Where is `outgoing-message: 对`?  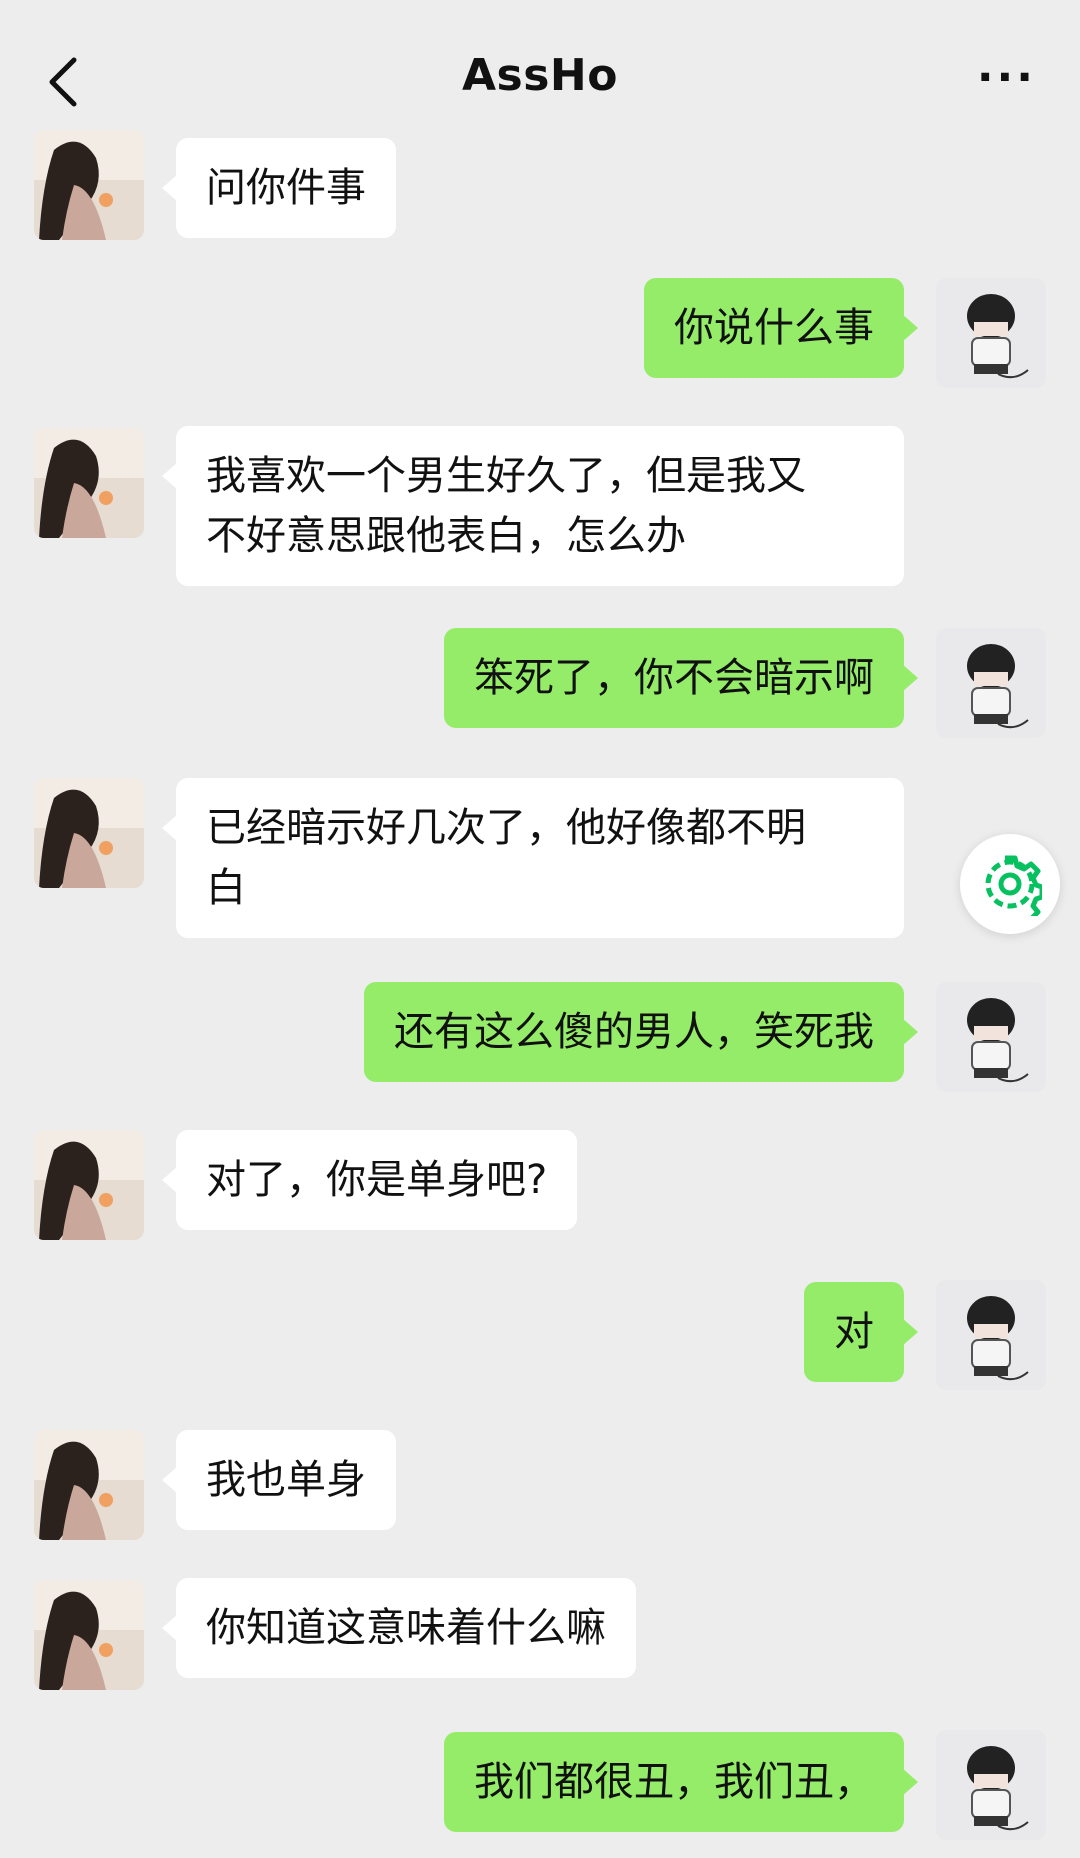
outgoing-message: 对 is located at coordinates (861, 1332).